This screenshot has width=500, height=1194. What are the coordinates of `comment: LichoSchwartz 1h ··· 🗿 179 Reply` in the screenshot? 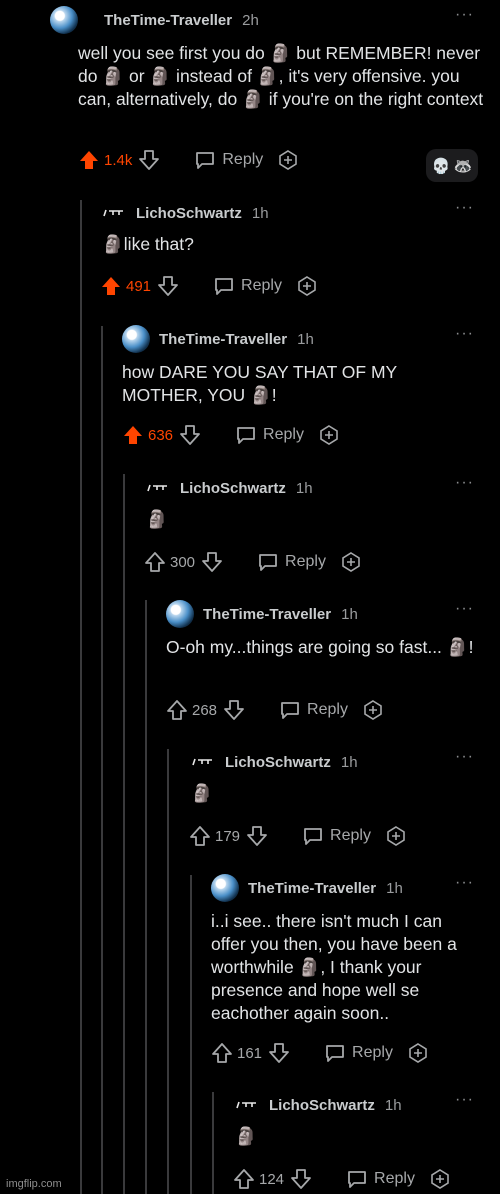 It's located at (344, 803).